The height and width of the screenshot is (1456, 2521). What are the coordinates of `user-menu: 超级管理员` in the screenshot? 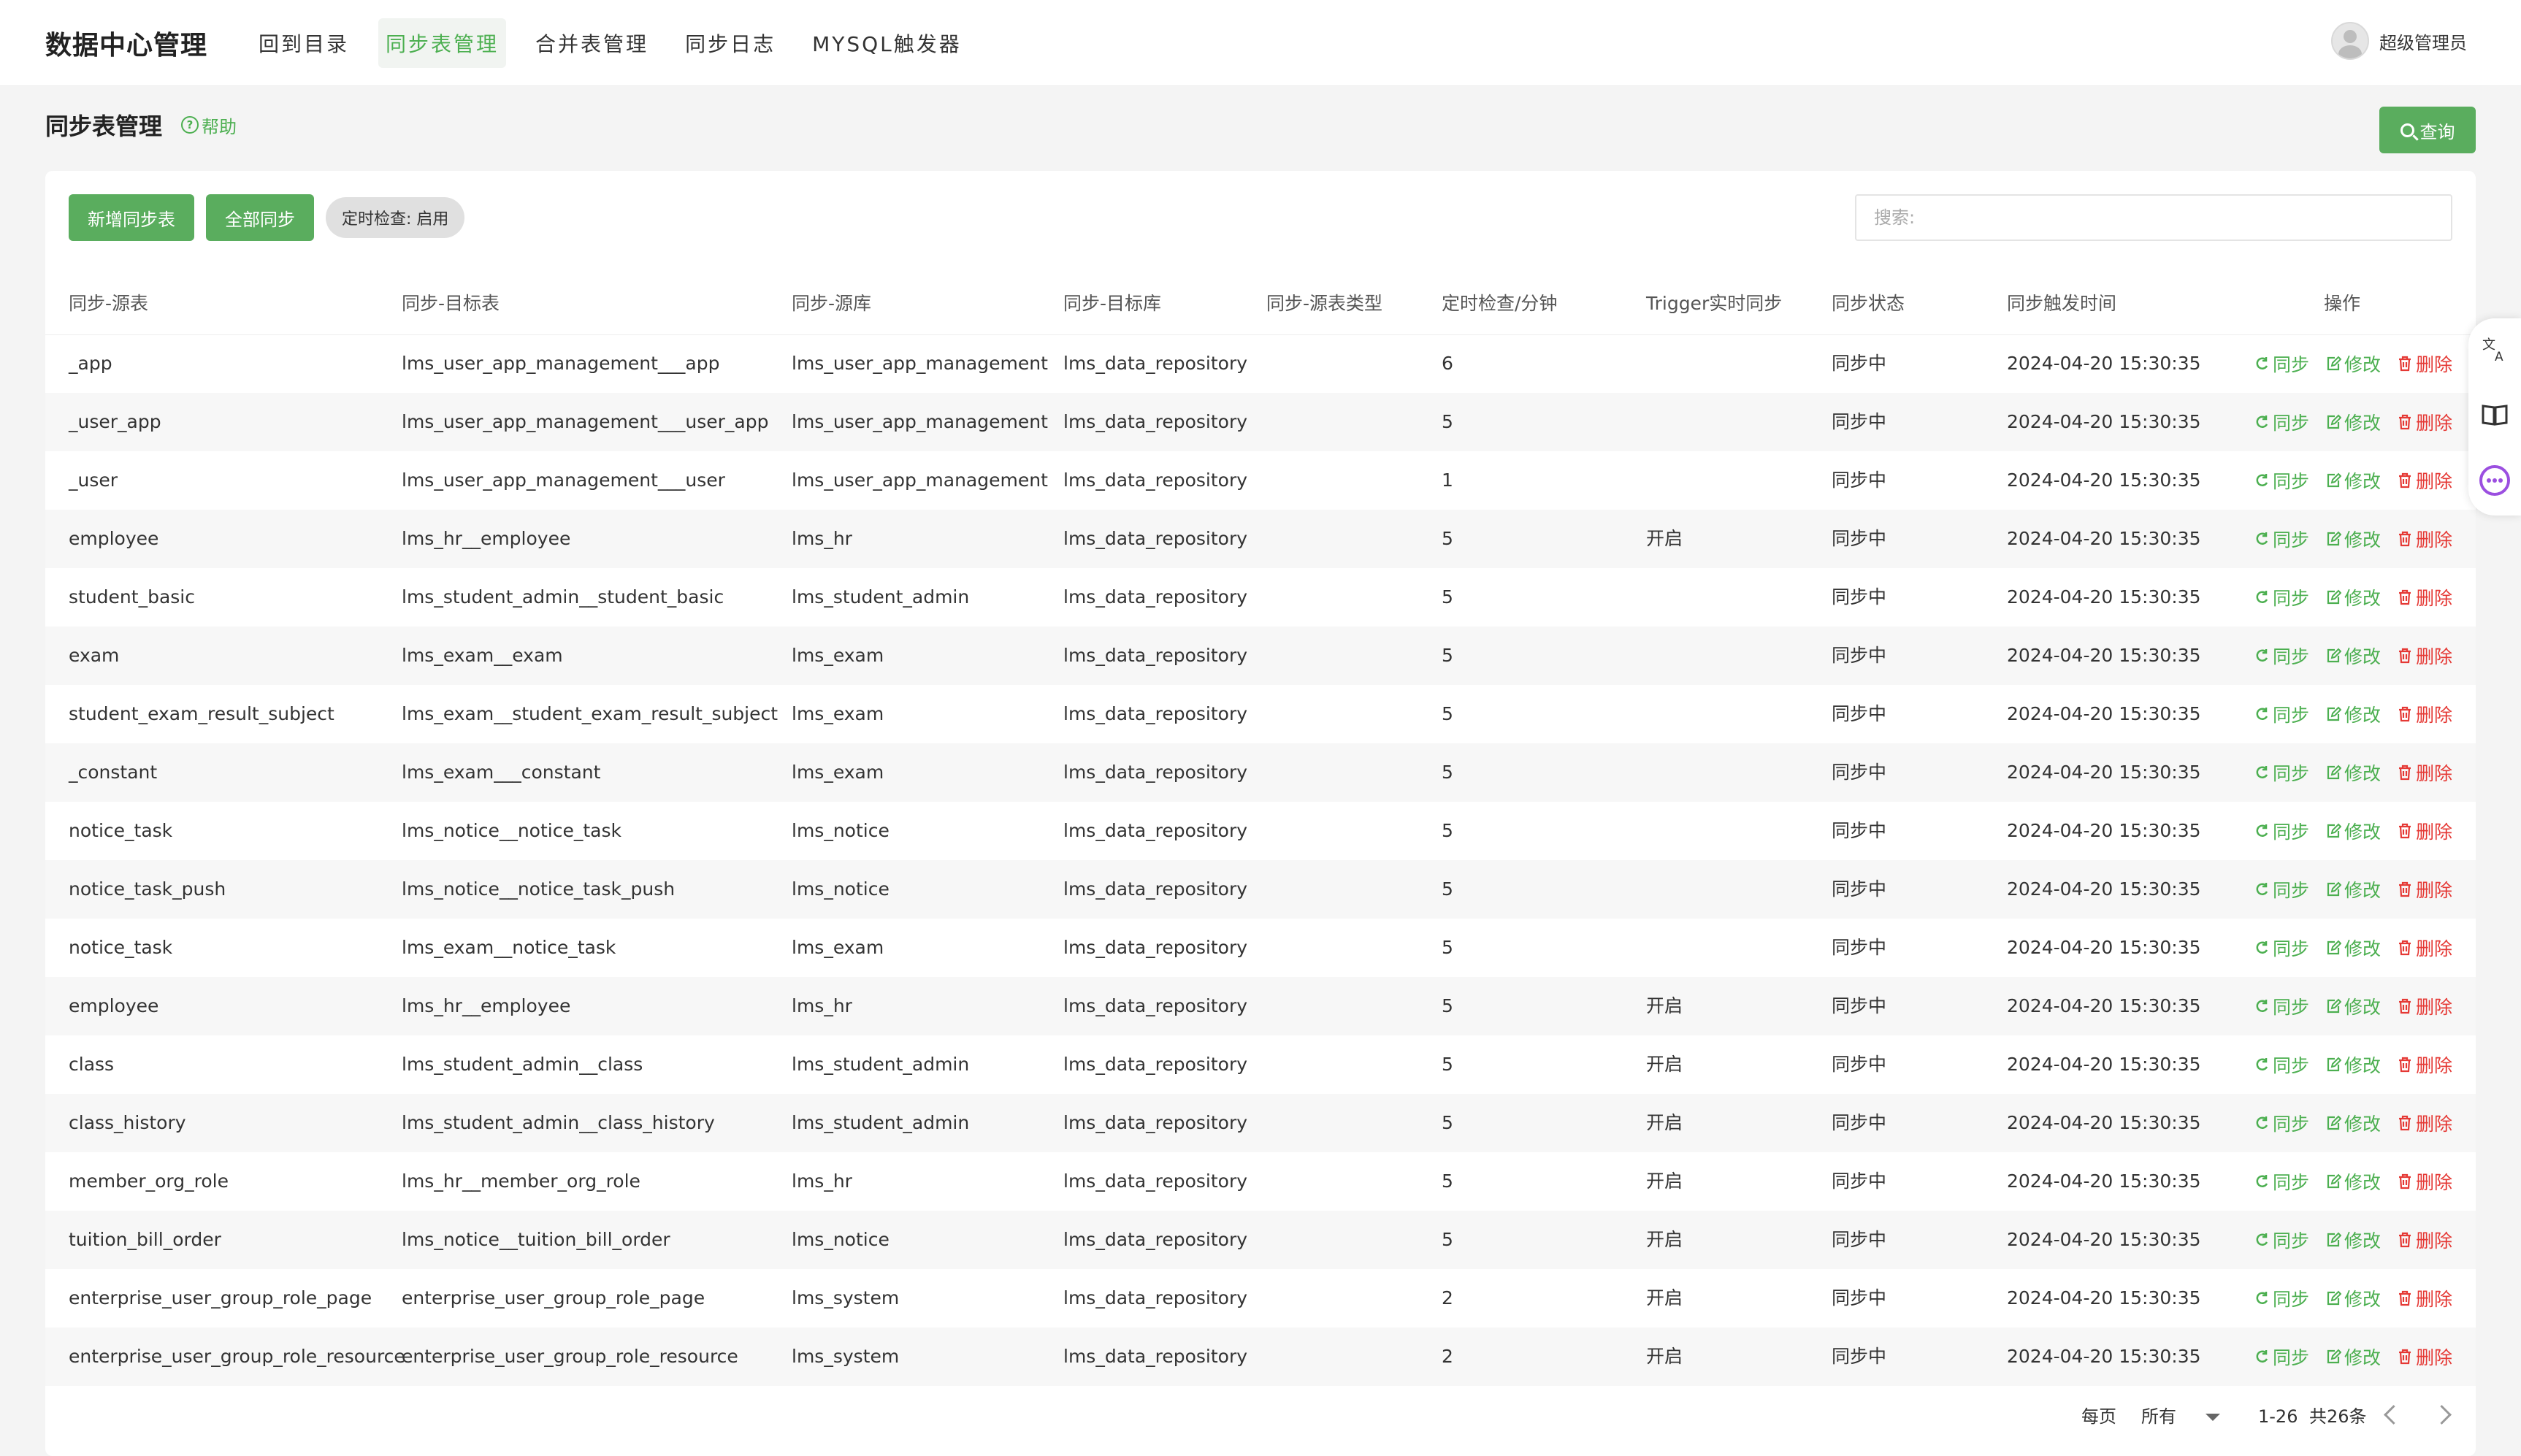 It's located at (2399, 41).